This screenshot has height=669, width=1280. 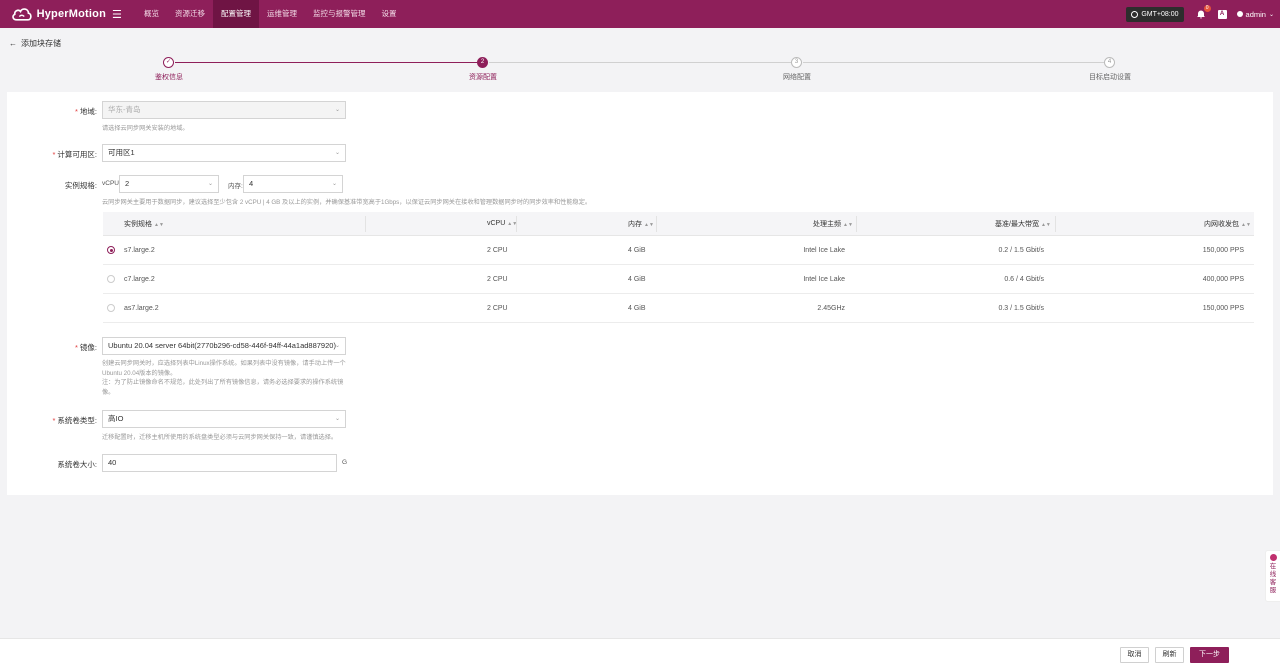 I want to click on cell-bandwidth: 0.2 / 1.5 Gbit/s, so click(x=1021, y=250).